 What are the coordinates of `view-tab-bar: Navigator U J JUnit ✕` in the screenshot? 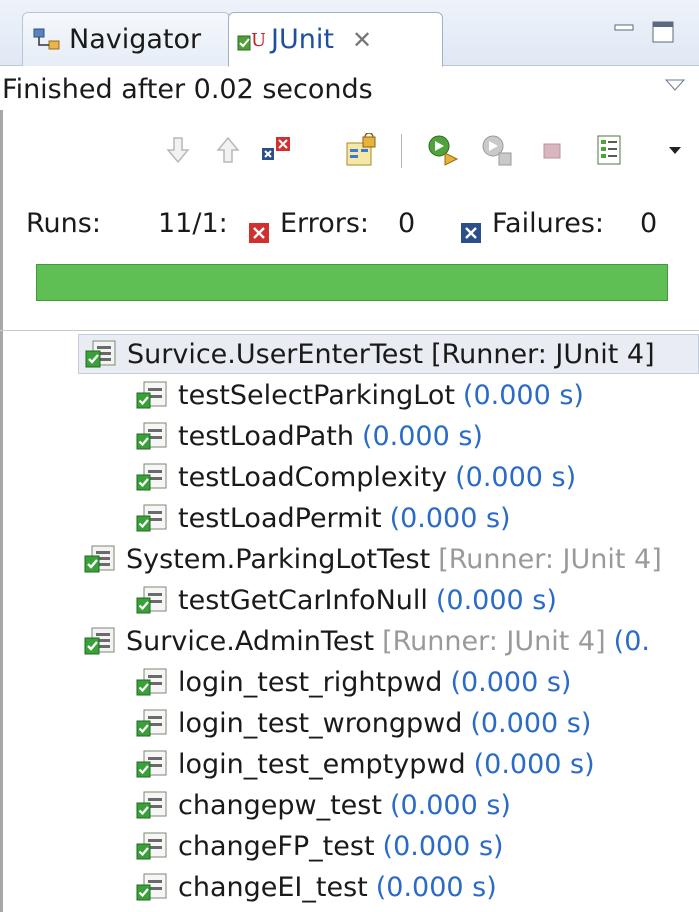 It's located at (349, 33).